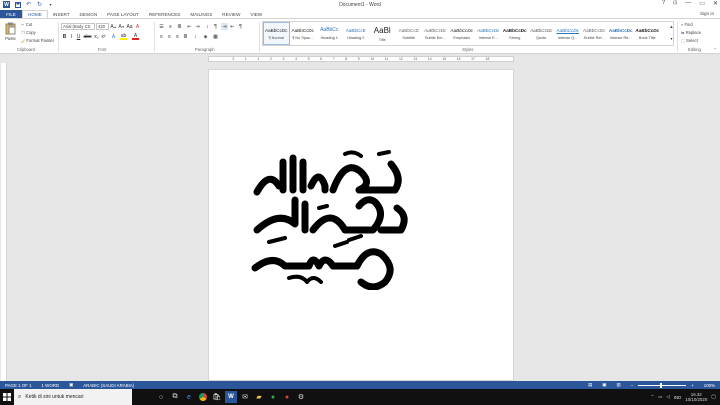 This screenshot has width=720, height=405. Describe the element at coordinates (28, 32) in the screenshot. I see `copy-button: ❐ Copy` at that location.